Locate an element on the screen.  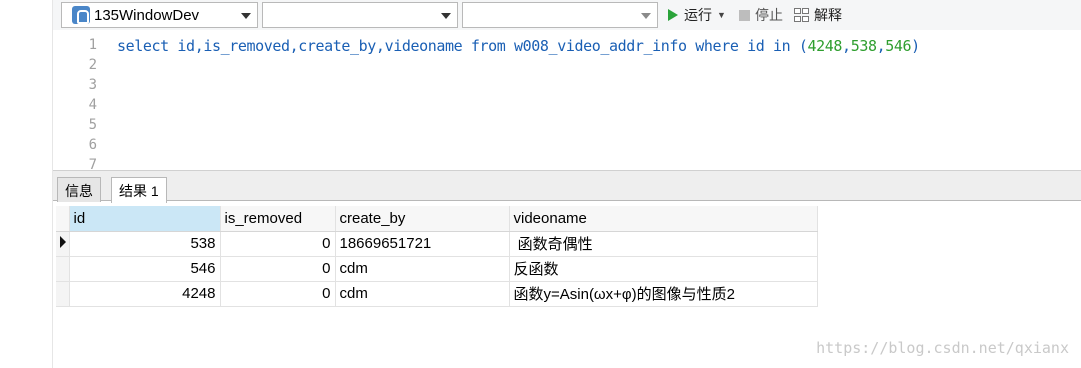
sql-identifier: id is located at coordinates (755, 46).